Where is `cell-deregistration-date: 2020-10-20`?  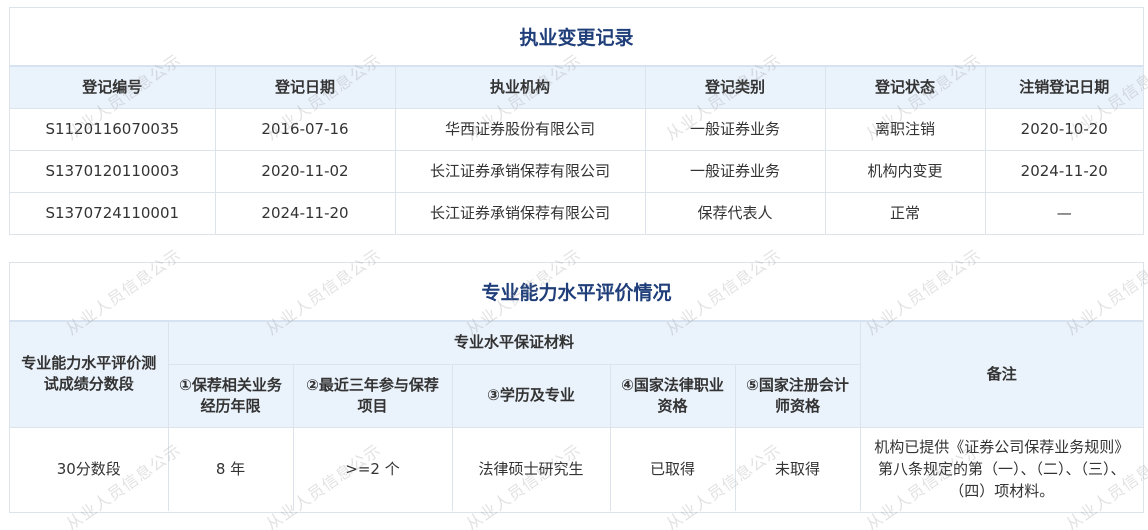 cell-deregistration-date: 2020-10-20 is located at coordinates (1063, 129).